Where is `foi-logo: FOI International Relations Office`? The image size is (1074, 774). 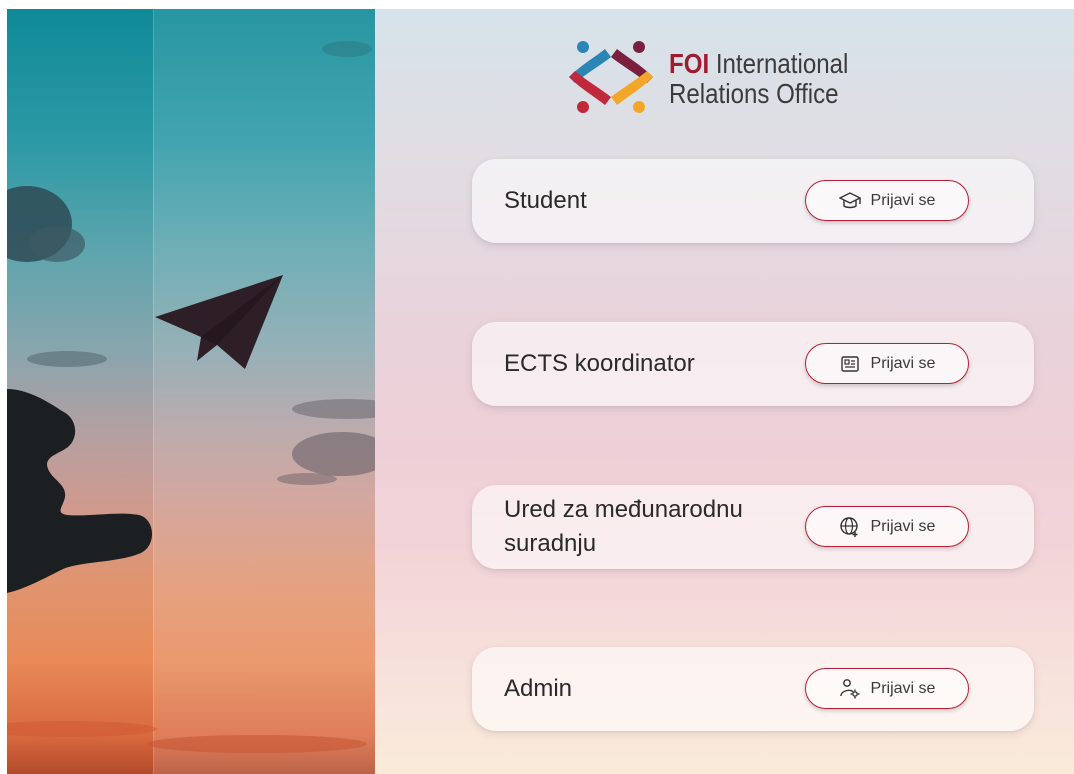
foi-logo: FOI International Relations Office is located at coordinates (726, 77).